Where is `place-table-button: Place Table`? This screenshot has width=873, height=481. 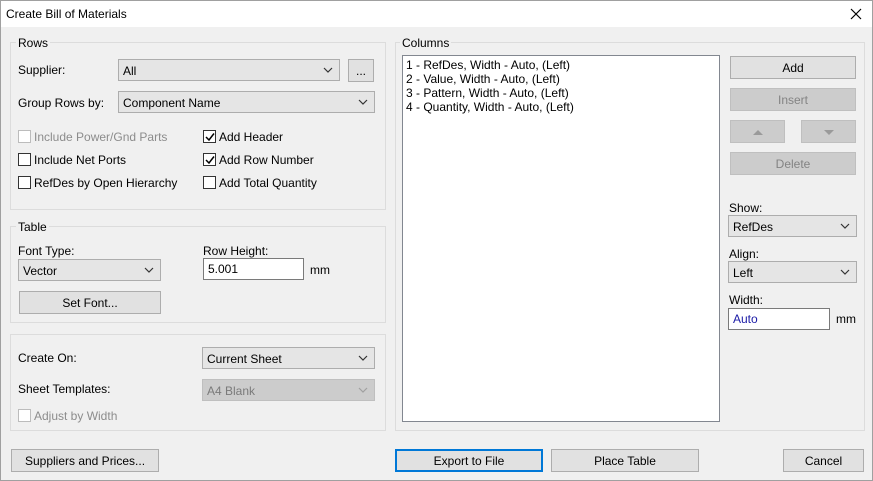
place-table-button: Place Table is located at coordinates (625, 460).